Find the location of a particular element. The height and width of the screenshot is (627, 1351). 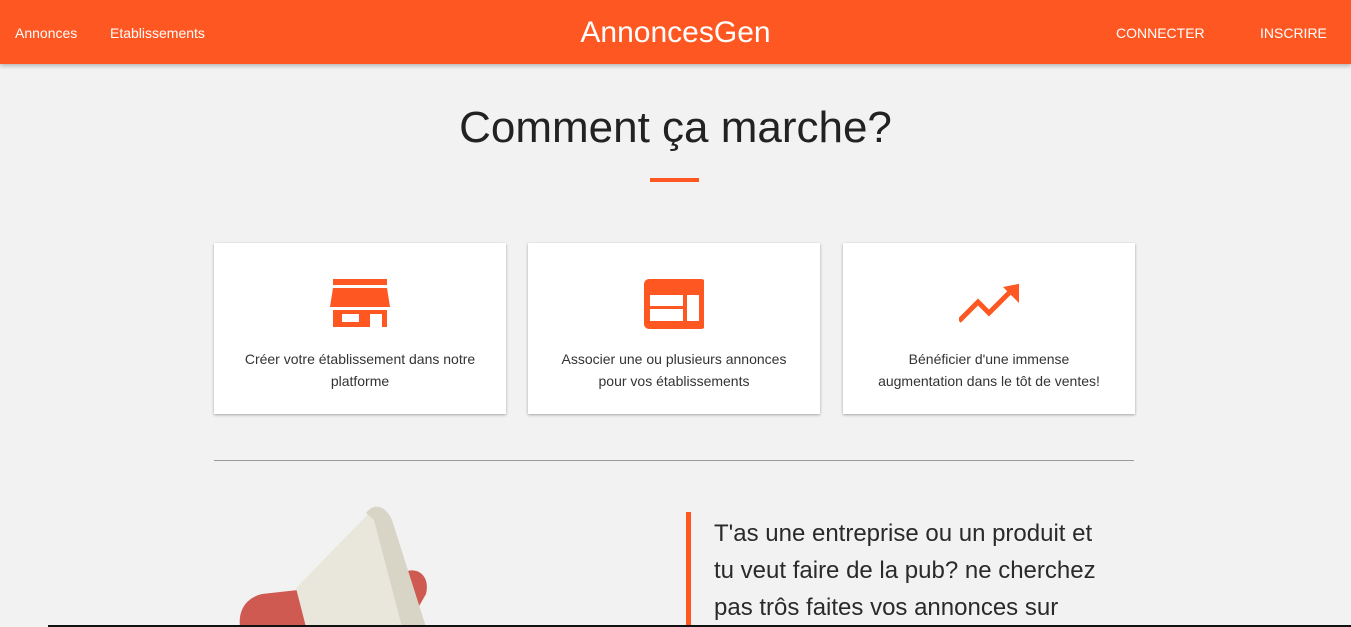

brand-logo-text: AnnoncesGen is located at coordinates (675, 32).